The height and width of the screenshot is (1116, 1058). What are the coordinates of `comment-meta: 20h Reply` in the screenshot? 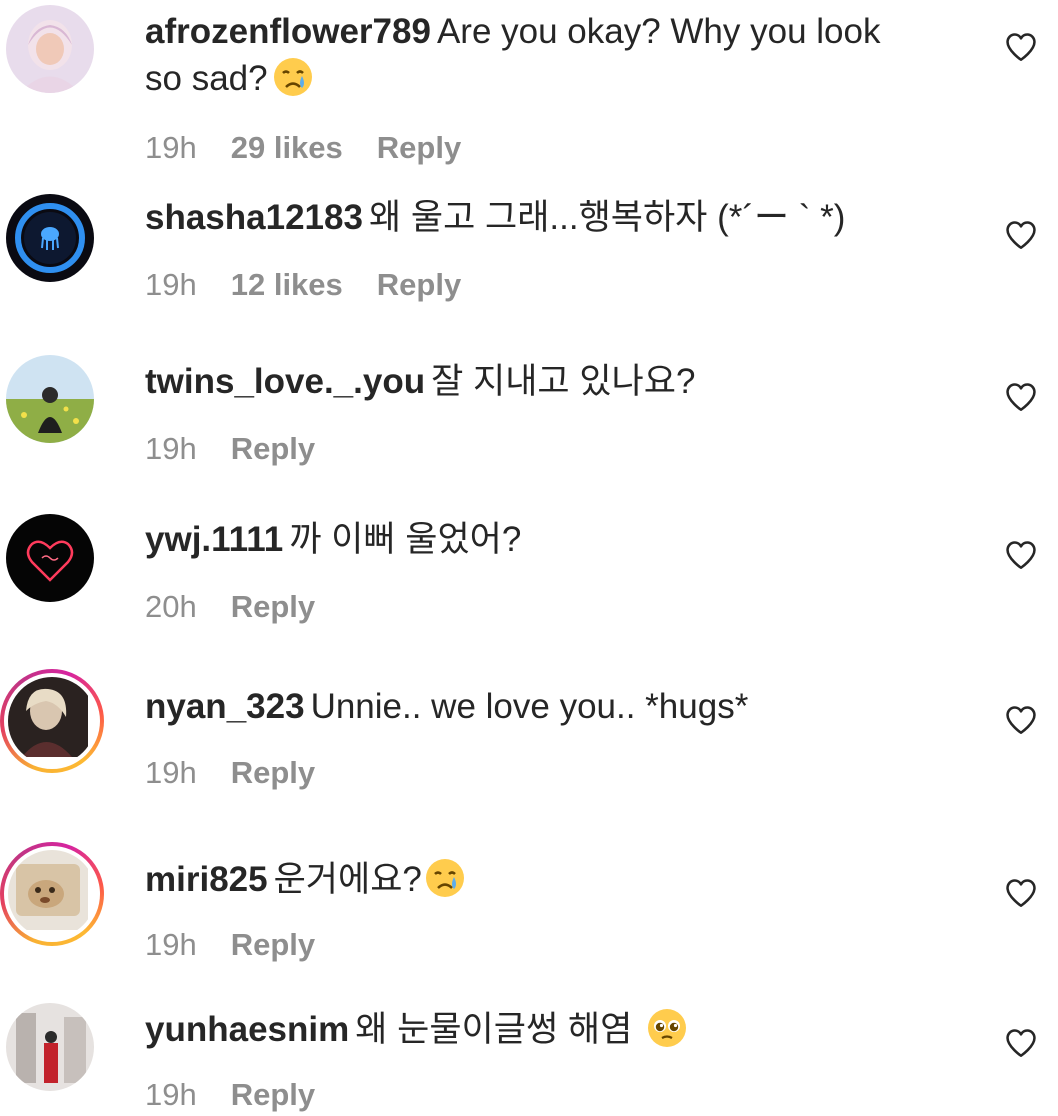 It's located at (247, 607).